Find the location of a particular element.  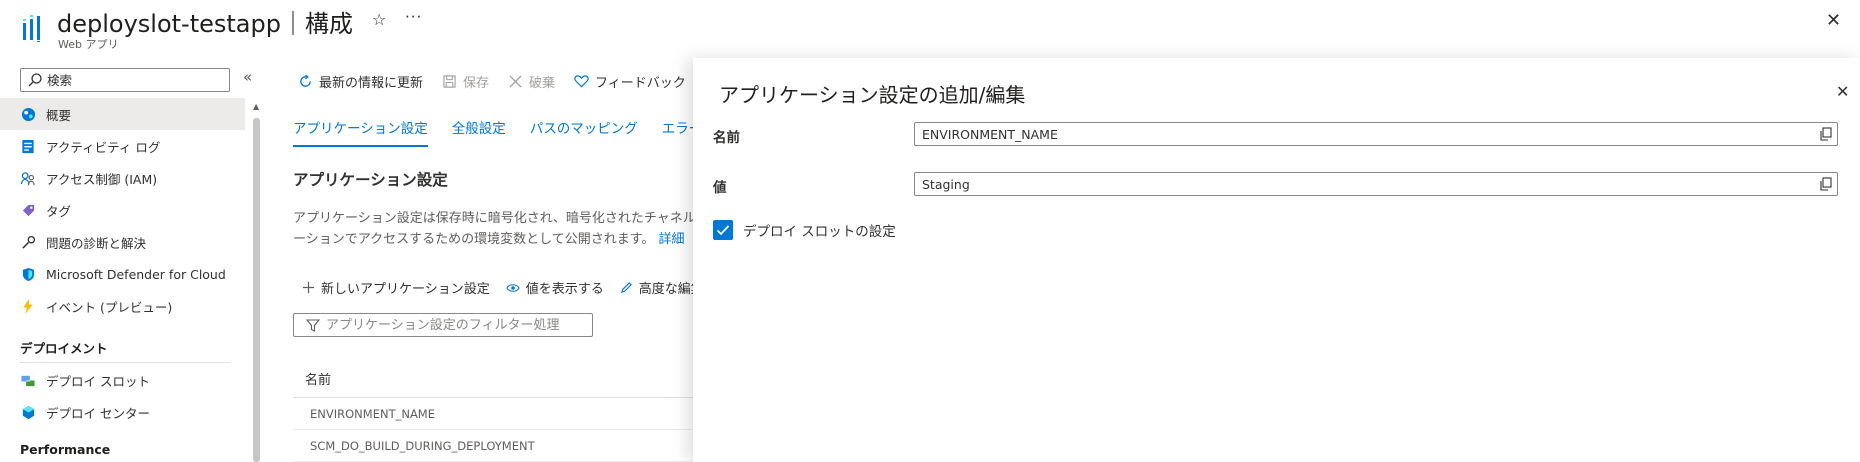

search-icon is located at coordinates (35, 80).